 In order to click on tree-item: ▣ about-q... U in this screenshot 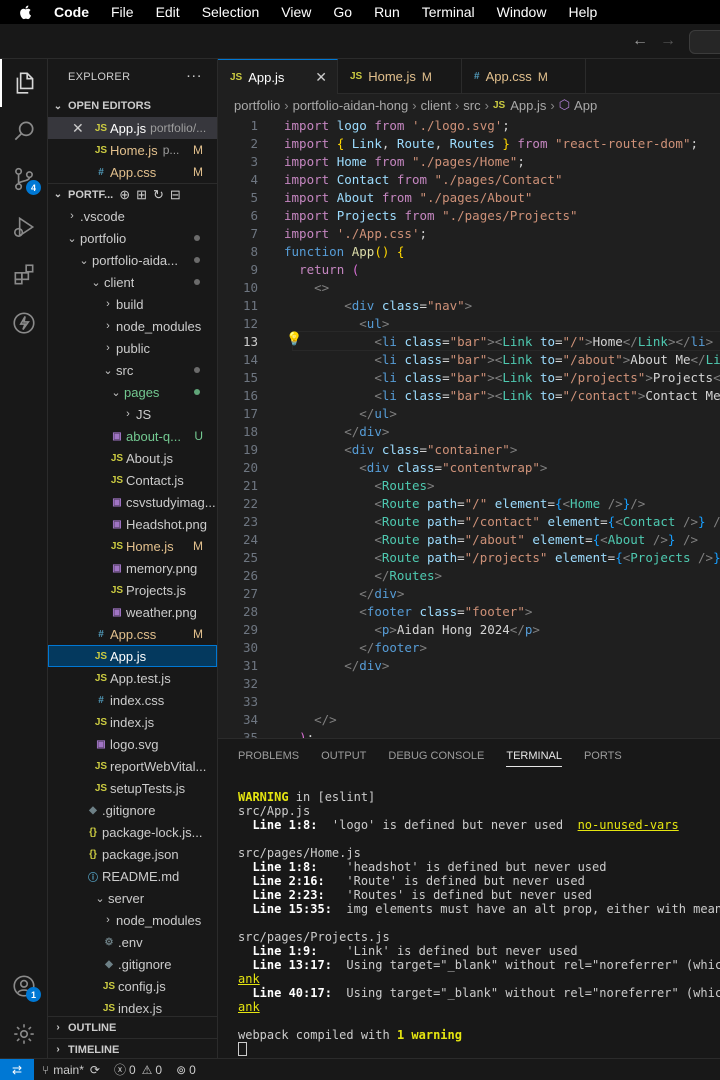, I will do `click(132, 436)`.